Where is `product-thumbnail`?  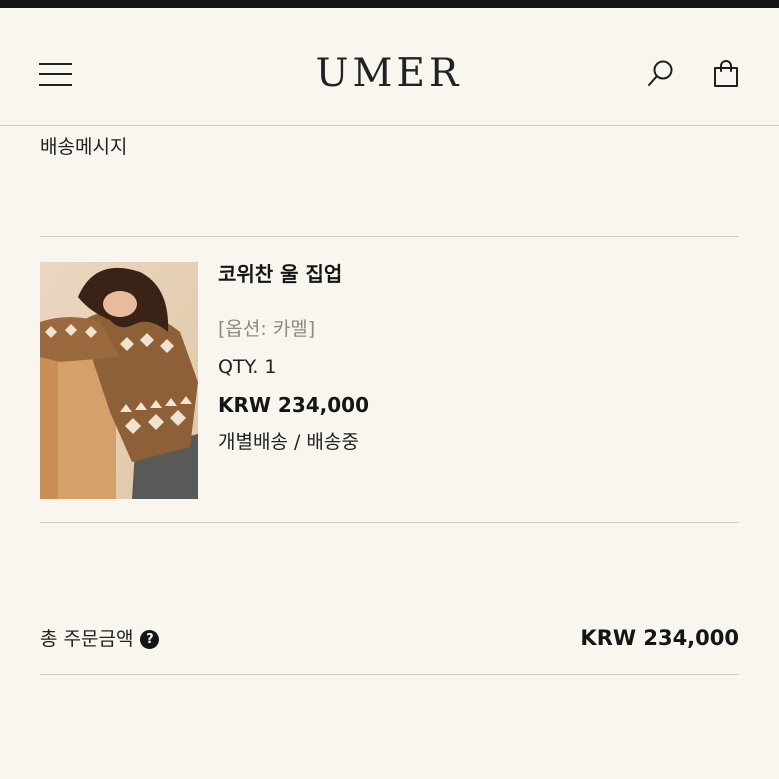 product-thumbnail is located at coordinates (119, 380).